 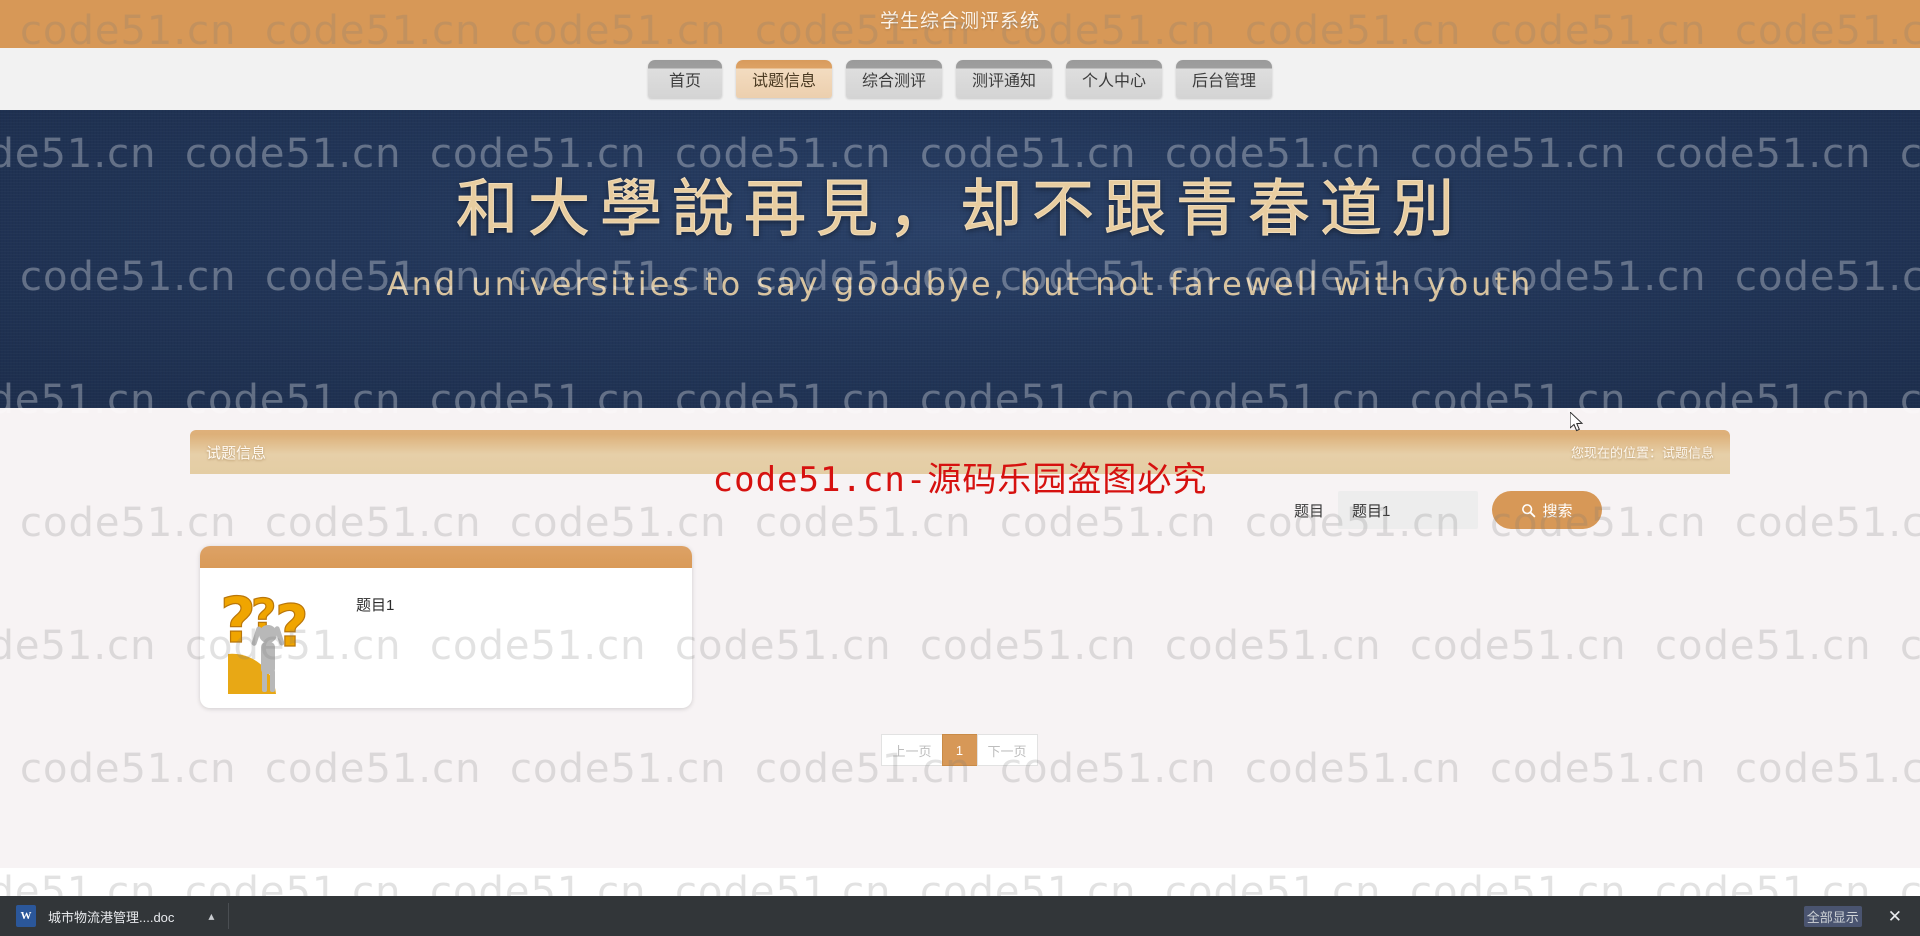 What do you see at coordinates (211, 916) in the screenshot?
I see `chevron-up-icon: ▴` at bounding box center [211, 916].